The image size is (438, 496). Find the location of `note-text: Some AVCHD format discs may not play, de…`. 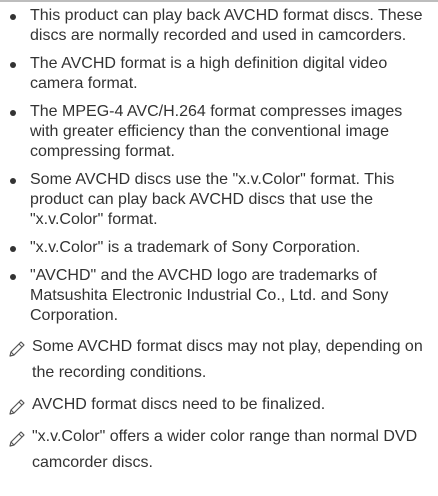

note-text: Some AVCHD format discs may not play, de… is located at coordinates (227, 359).